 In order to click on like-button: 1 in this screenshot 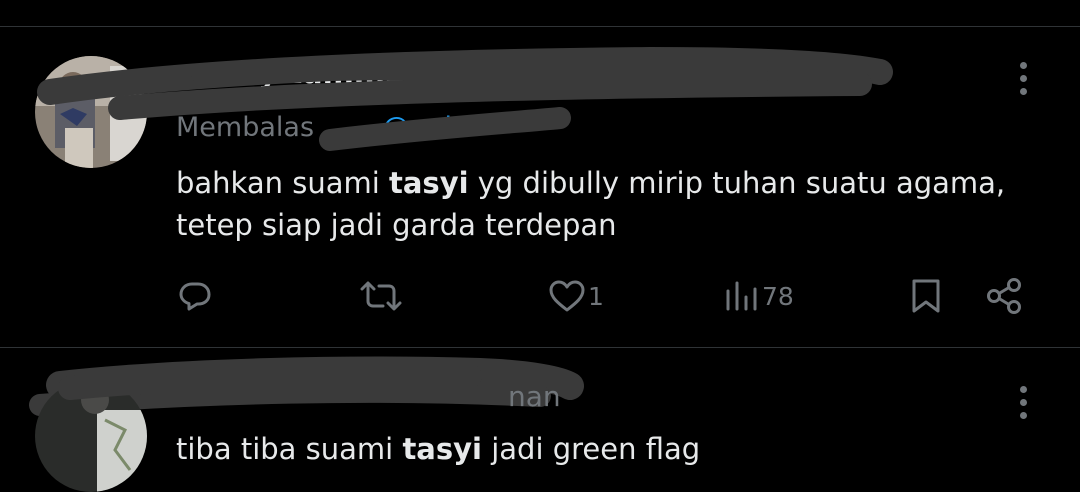, I will do `click(576, 296)`.